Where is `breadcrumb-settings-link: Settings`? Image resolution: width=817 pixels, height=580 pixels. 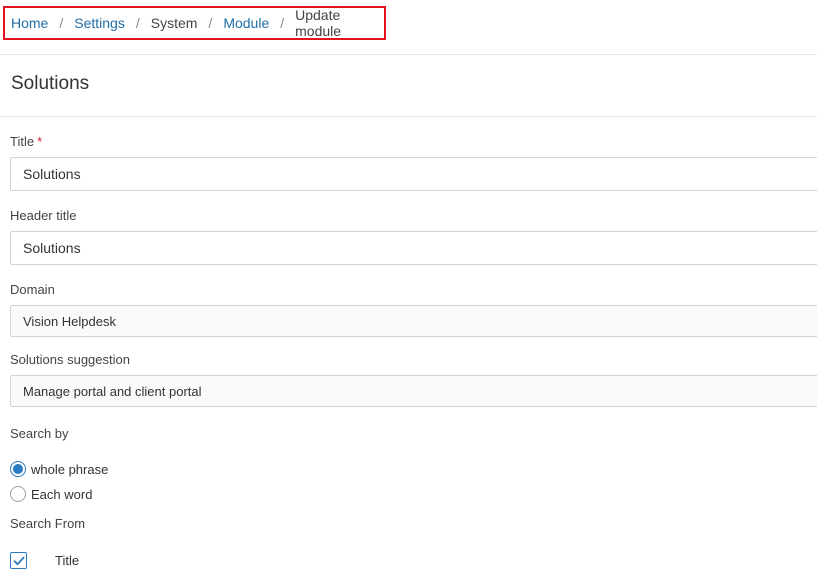
breadcrumb-settings-link: Settings is located at coordinates (99, 23).